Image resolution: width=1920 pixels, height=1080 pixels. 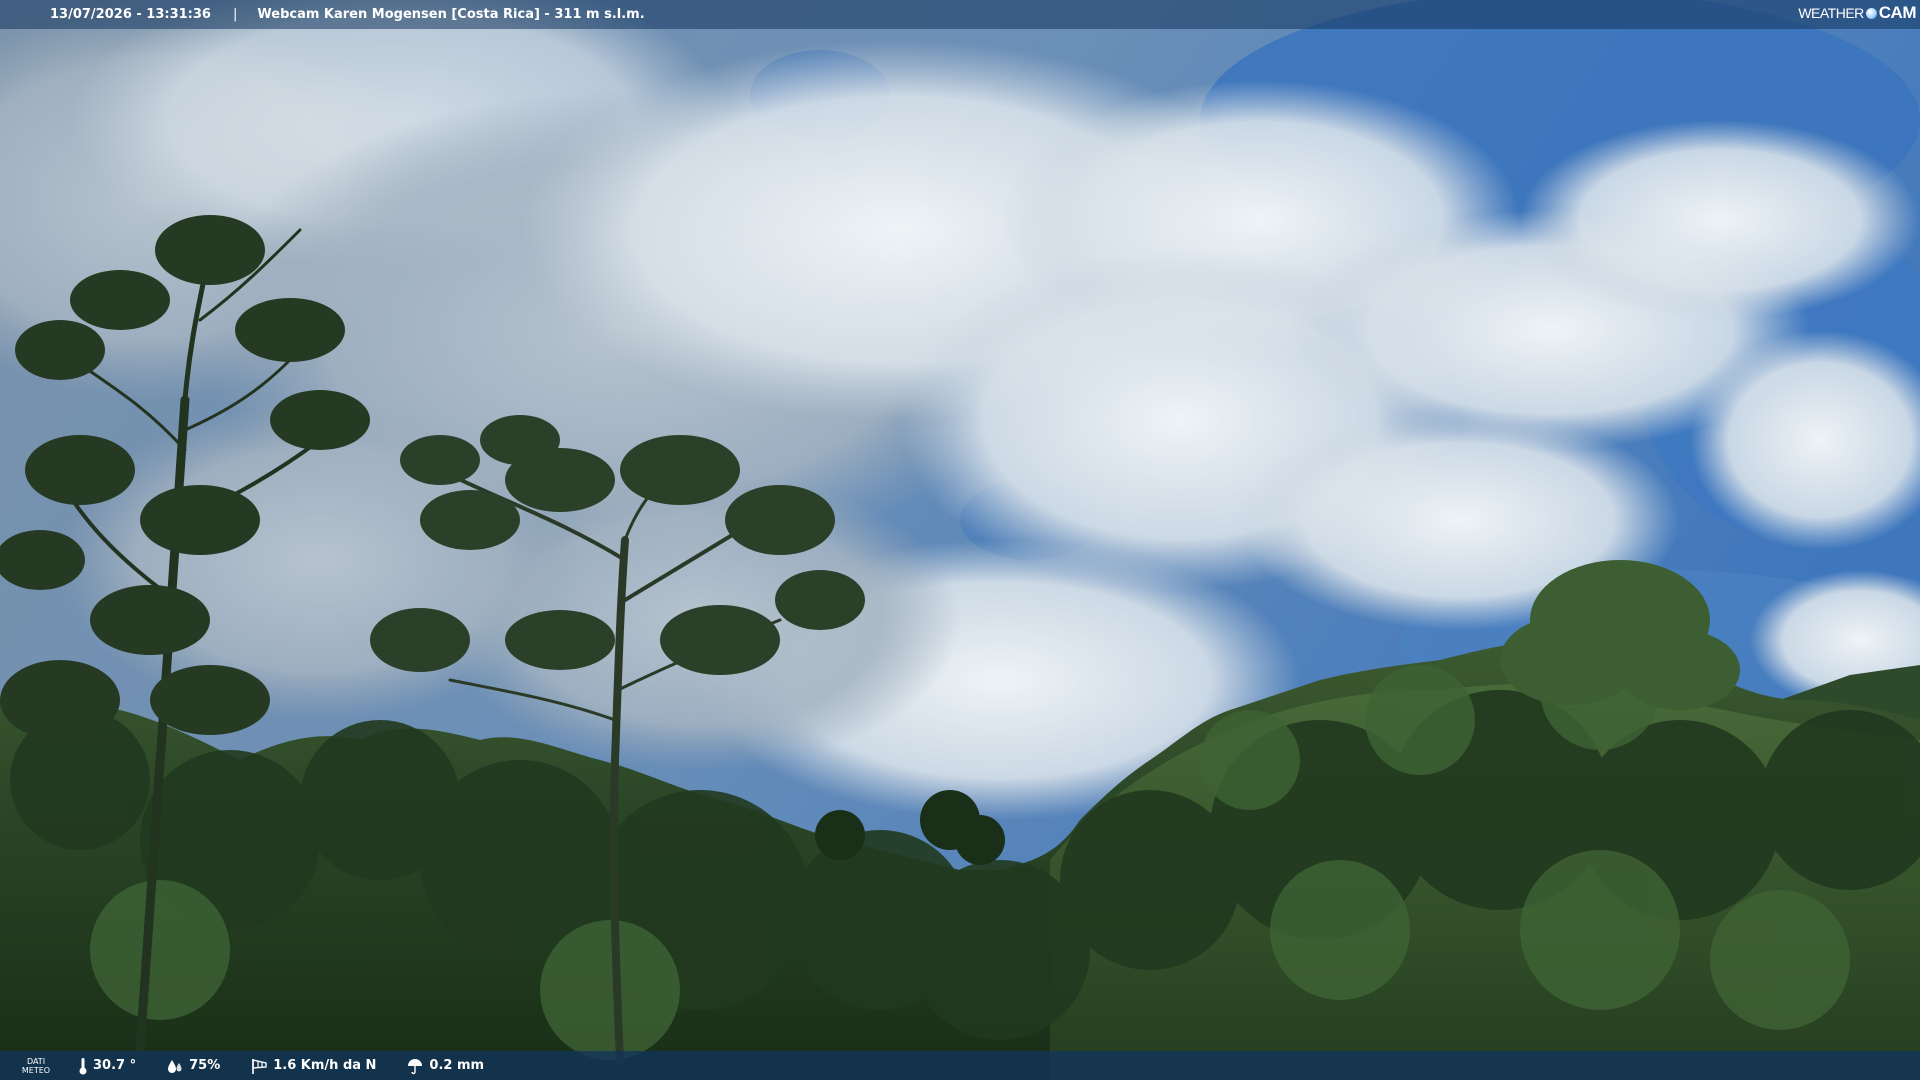 I want to click on weathercam-logo: WEATHER CAM, so click(x=1857, y=13).